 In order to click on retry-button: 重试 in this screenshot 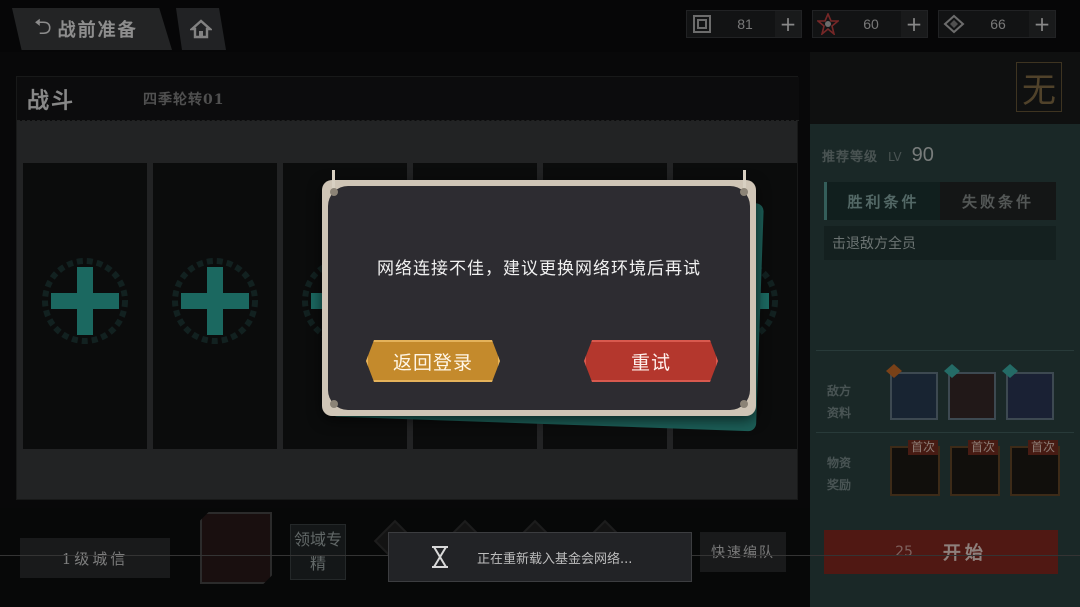, I will do `click(651, 361)`.